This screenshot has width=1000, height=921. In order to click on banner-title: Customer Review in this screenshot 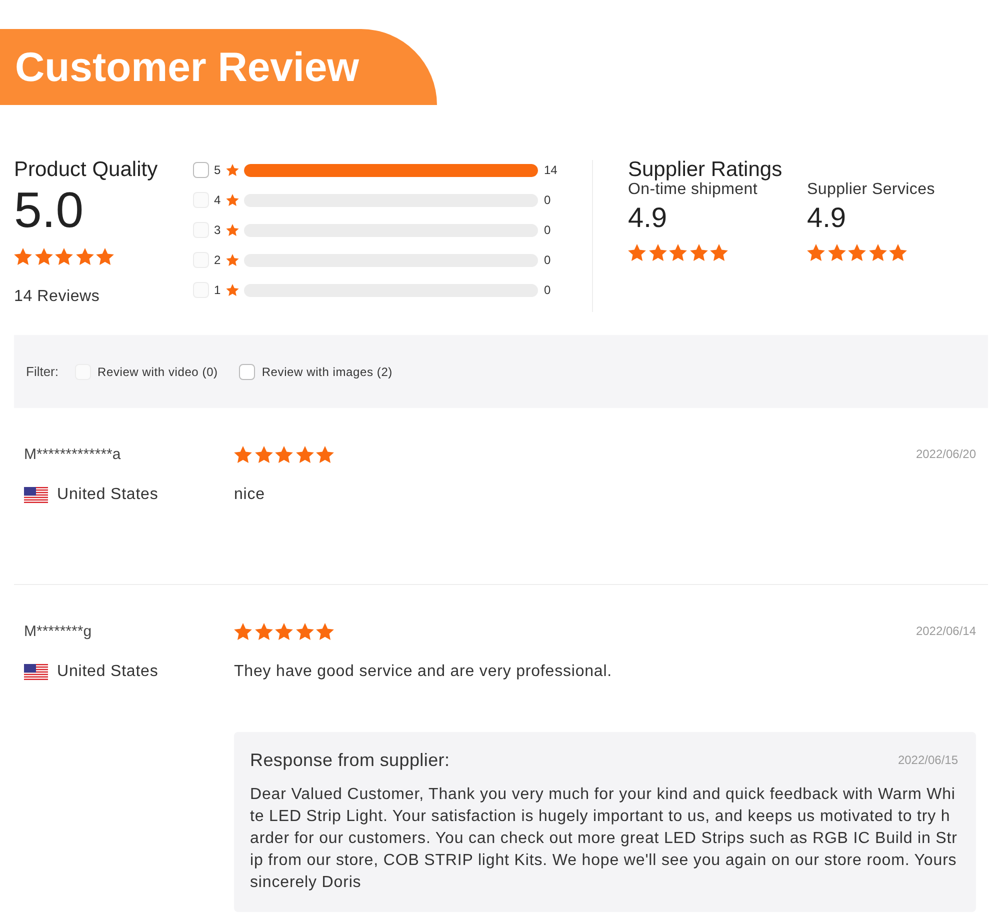, I will do `click(187, 67)`.